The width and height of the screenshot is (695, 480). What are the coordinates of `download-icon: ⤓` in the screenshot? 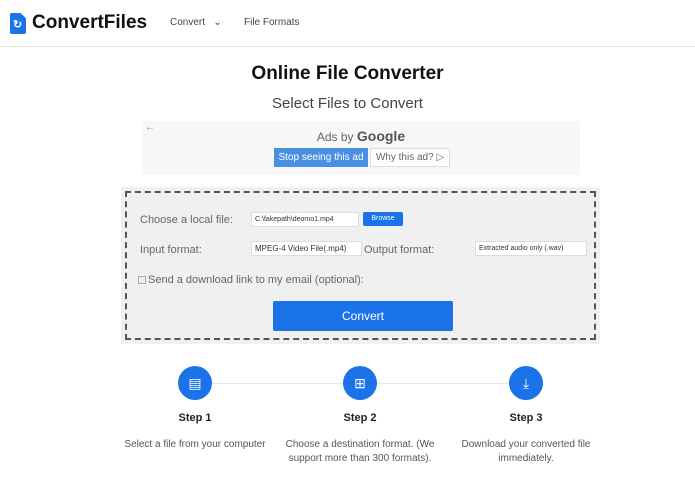 It's located at (526, 383).